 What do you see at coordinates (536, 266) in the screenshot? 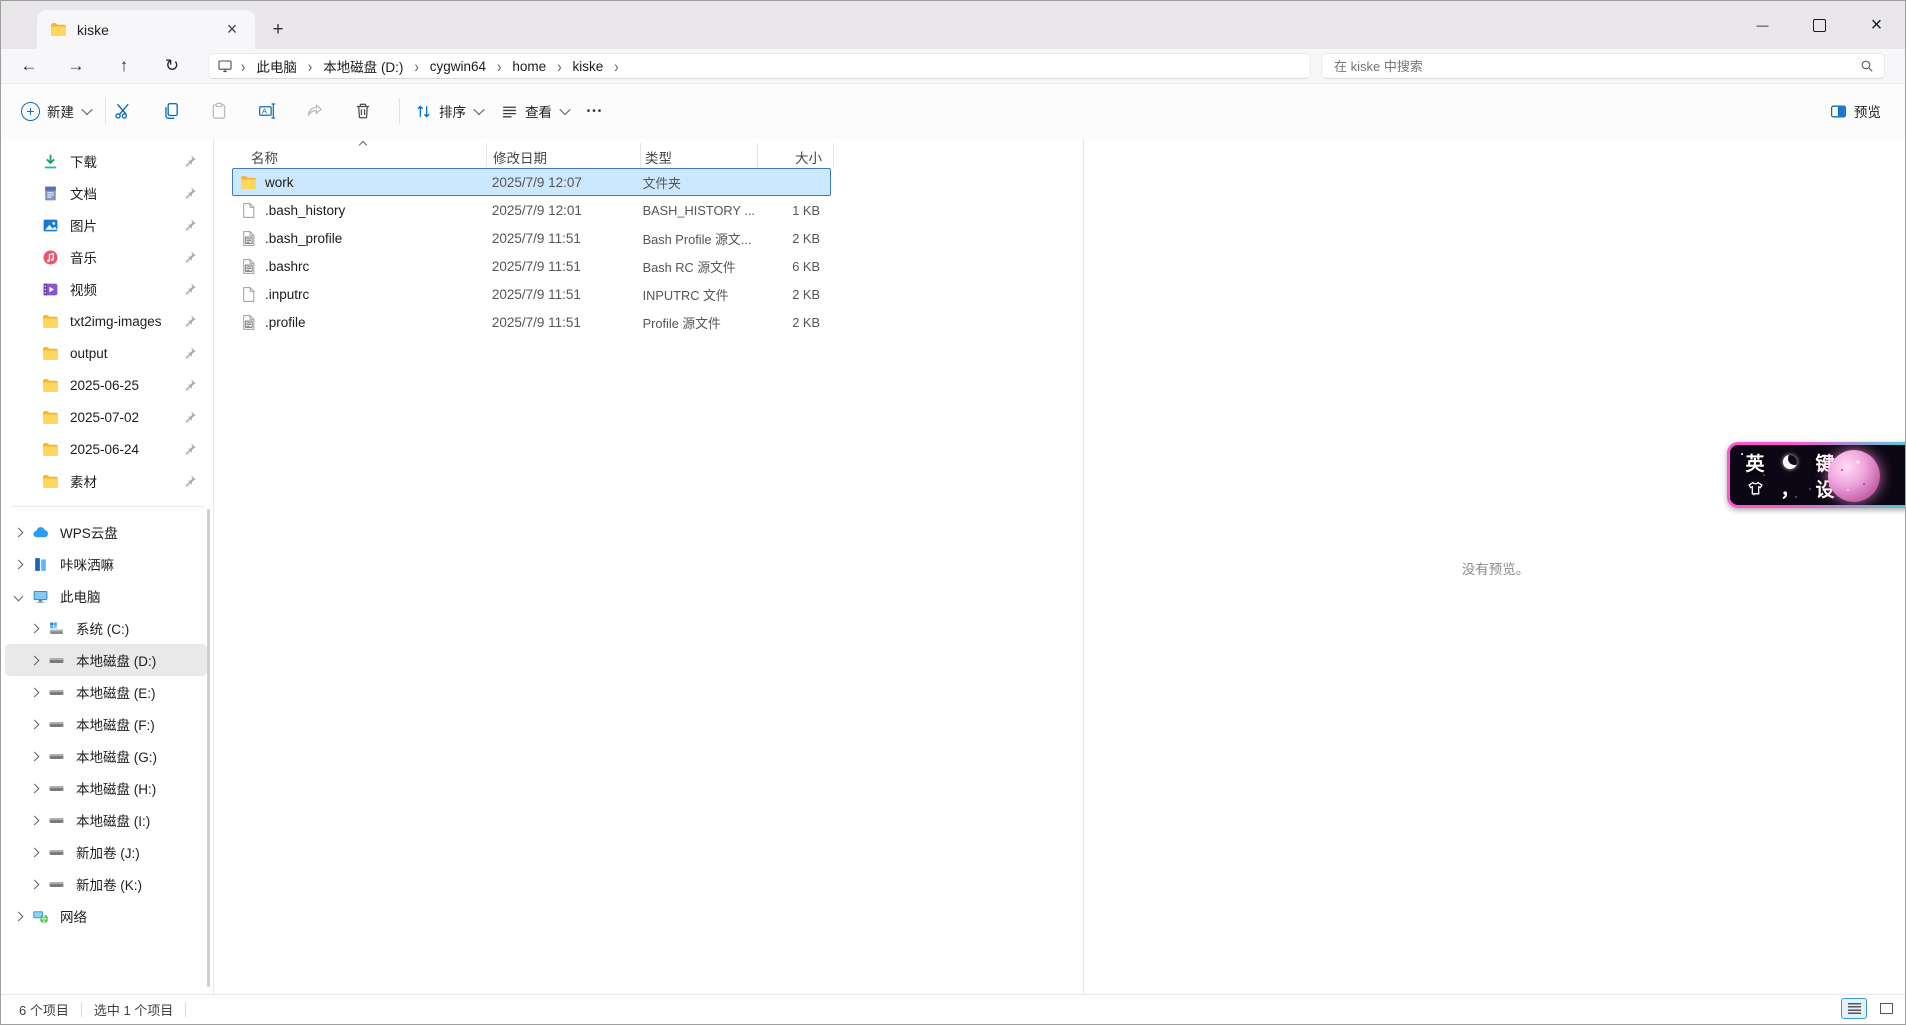
I see `file-date: 2025/7/9 11:51` at bounding box center [536, 266].